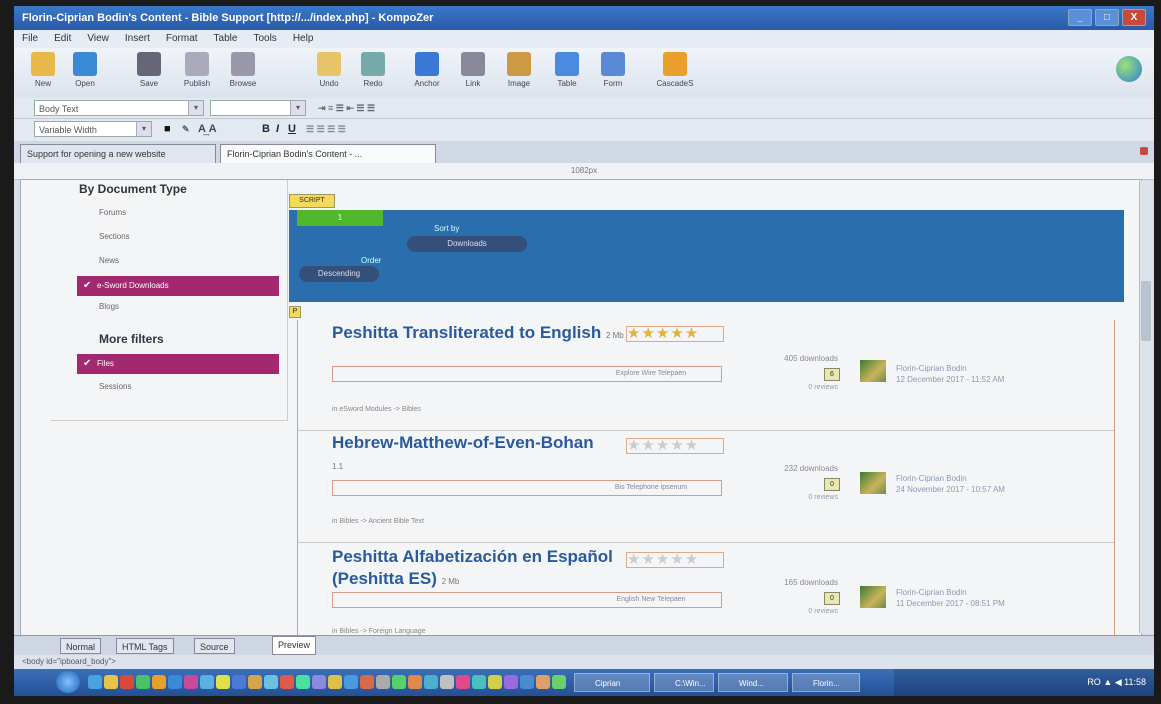 This screenshot has width=1161, height=704. What do you see at coordinates (339, 274) in the screenshot?
I see `order-select: Descending` at bounding box center [339, 274].